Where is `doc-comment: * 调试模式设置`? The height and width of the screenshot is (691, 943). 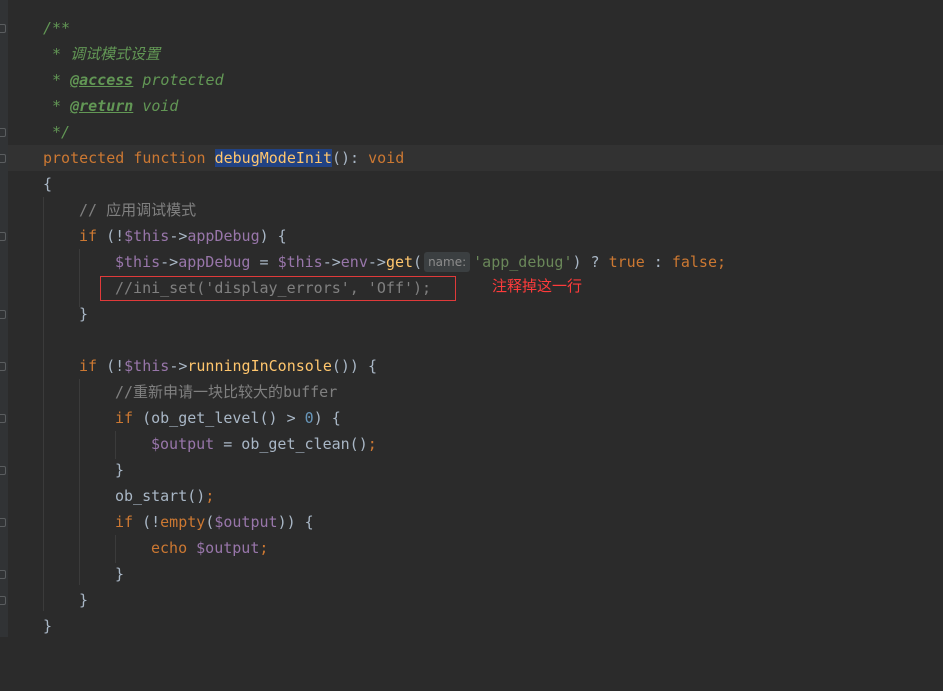 doc-comment: * 调试模式设置 is located at coordinates (102, 54).